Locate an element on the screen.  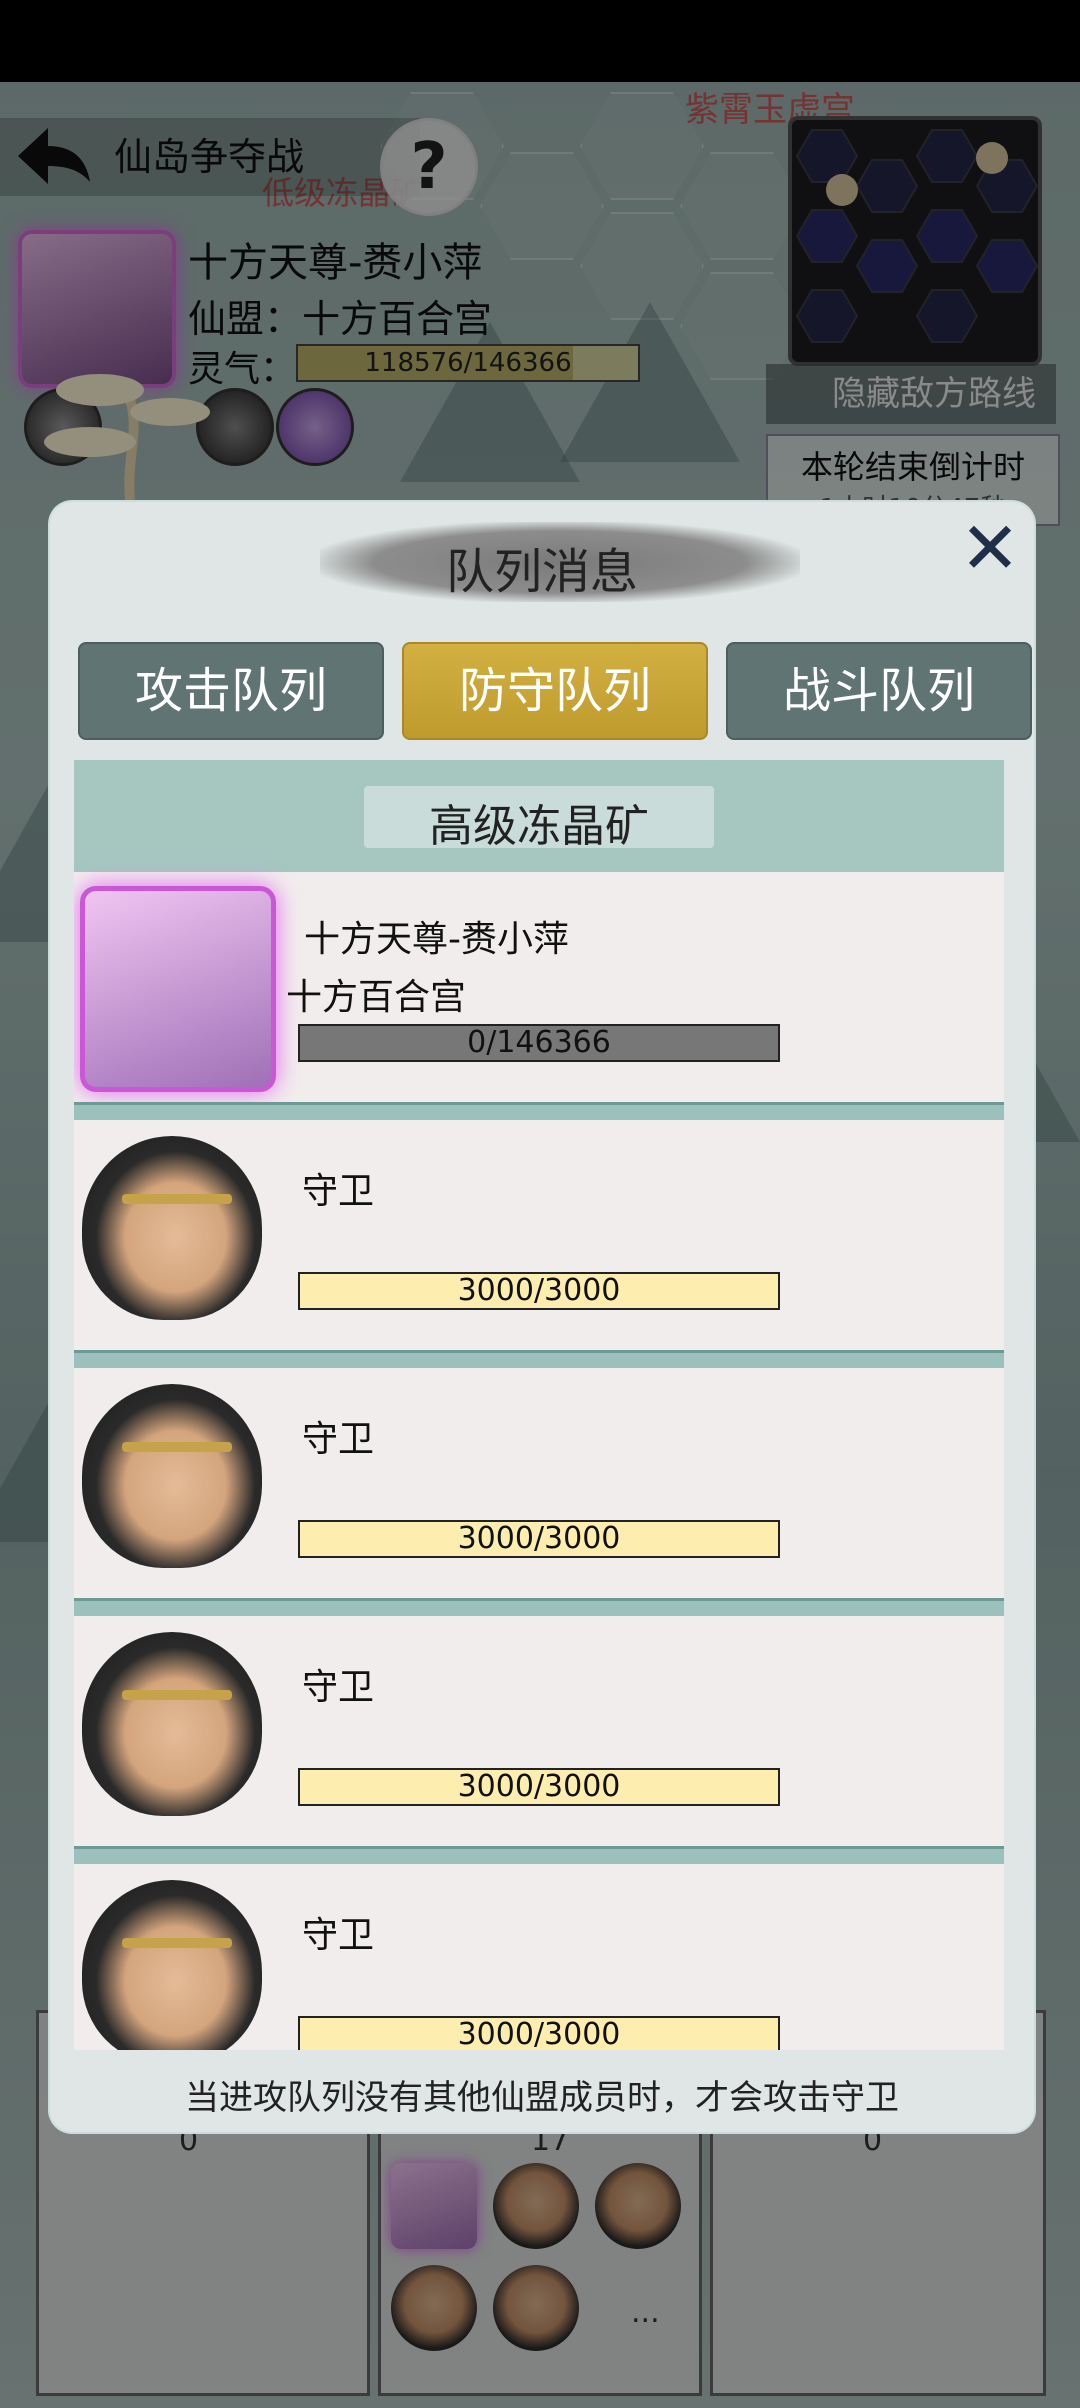
tab-defense-queue: 防守队列 is located at coordinates (555, 691).